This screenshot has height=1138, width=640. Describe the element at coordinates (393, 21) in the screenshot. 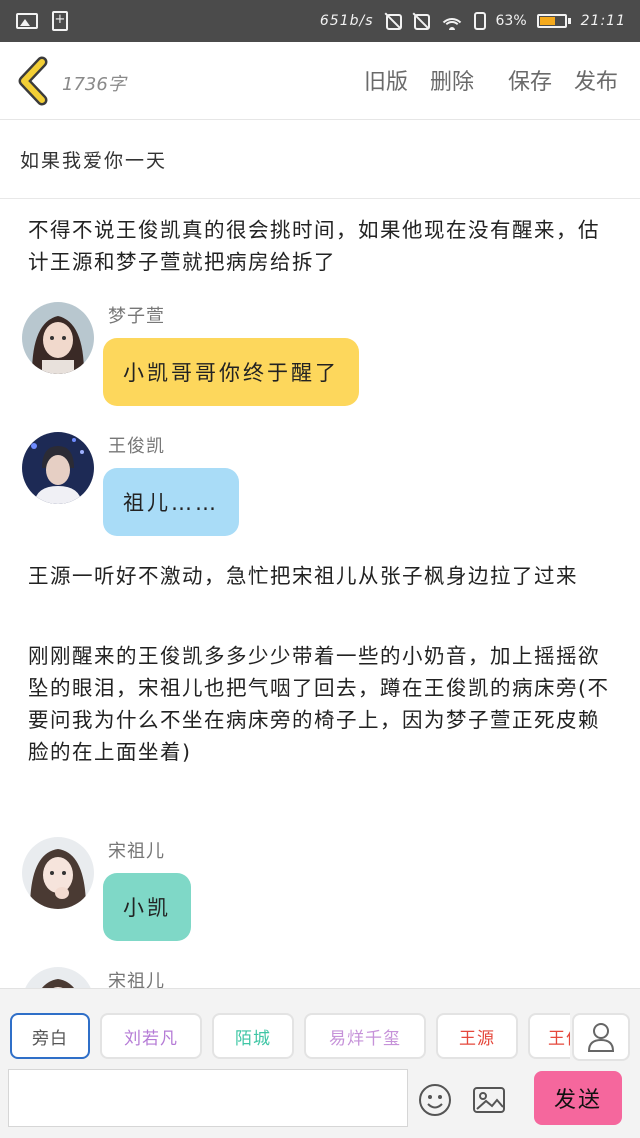

I see `mute-icon` at that location.